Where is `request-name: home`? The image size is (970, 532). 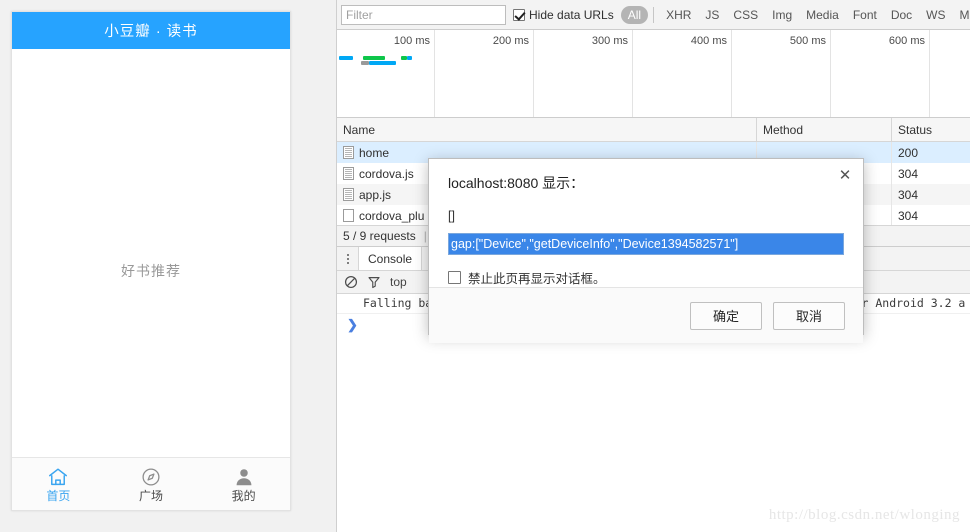
request-name: home is located at coordinates (374, 152).